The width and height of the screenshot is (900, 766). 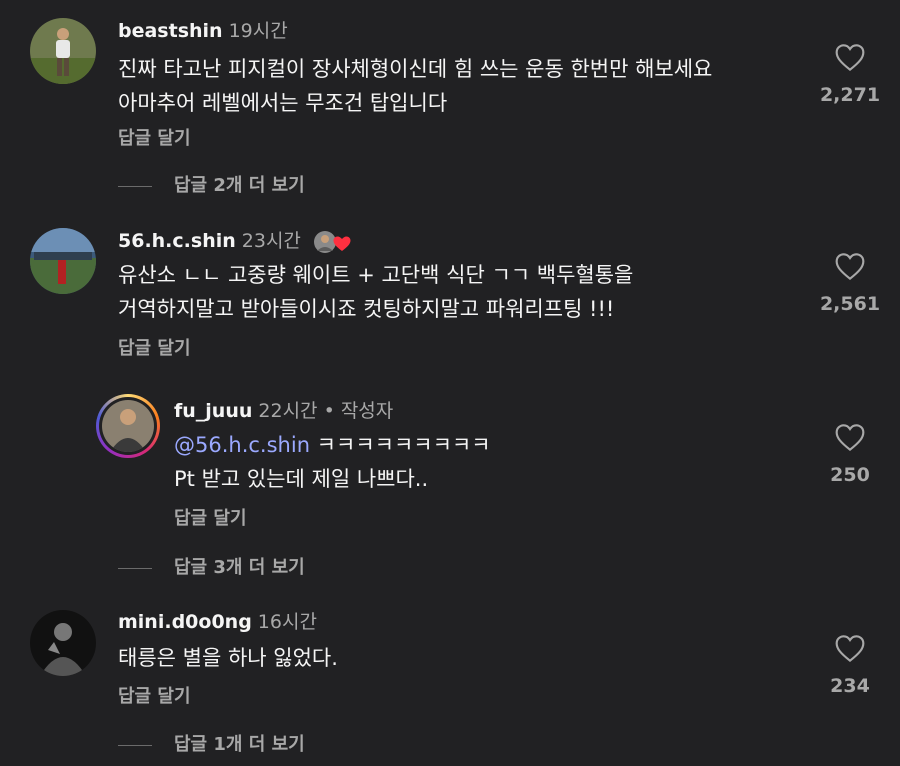 I want to click on creator-liked-badge, so click(x=333, y=242).